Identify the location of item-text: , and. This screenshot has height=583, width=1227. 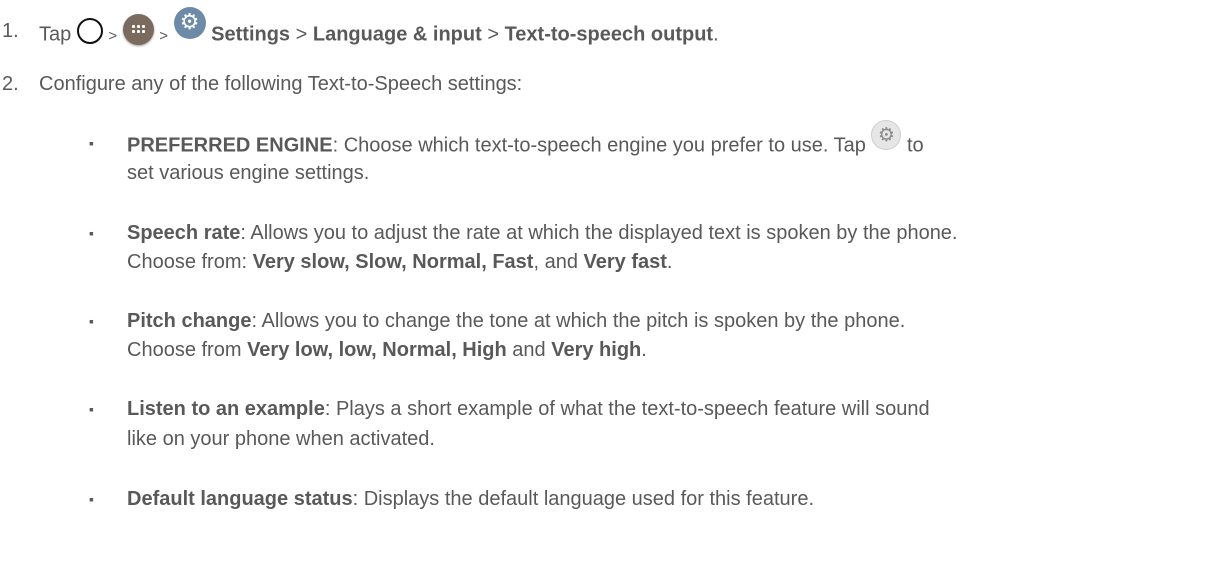
(558, 262).